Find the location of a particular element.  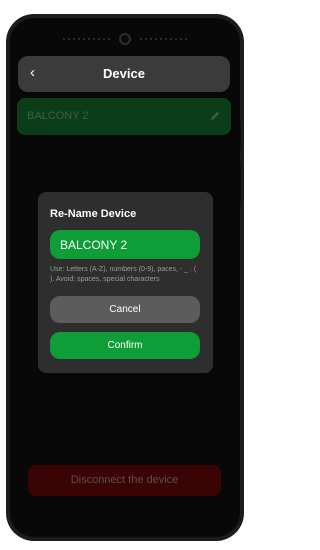

camera-icon is located at coordinates (125, 39).